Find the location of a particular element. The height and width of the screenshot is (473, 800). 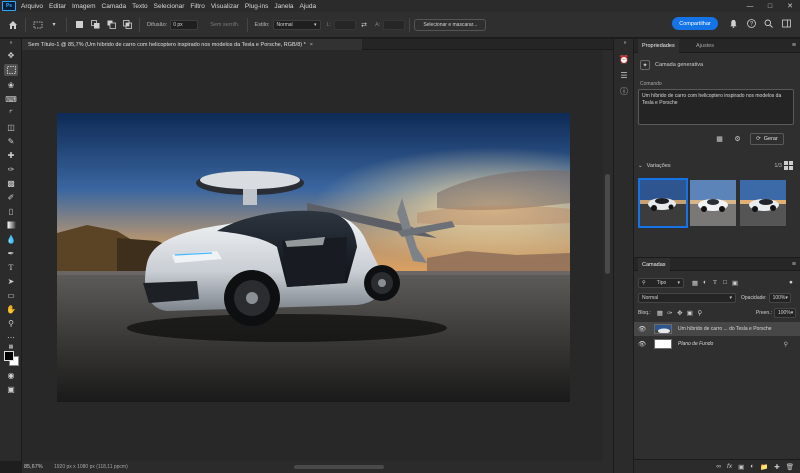

chevron-down-icon: ▾ is located at coordinates (54, 25).